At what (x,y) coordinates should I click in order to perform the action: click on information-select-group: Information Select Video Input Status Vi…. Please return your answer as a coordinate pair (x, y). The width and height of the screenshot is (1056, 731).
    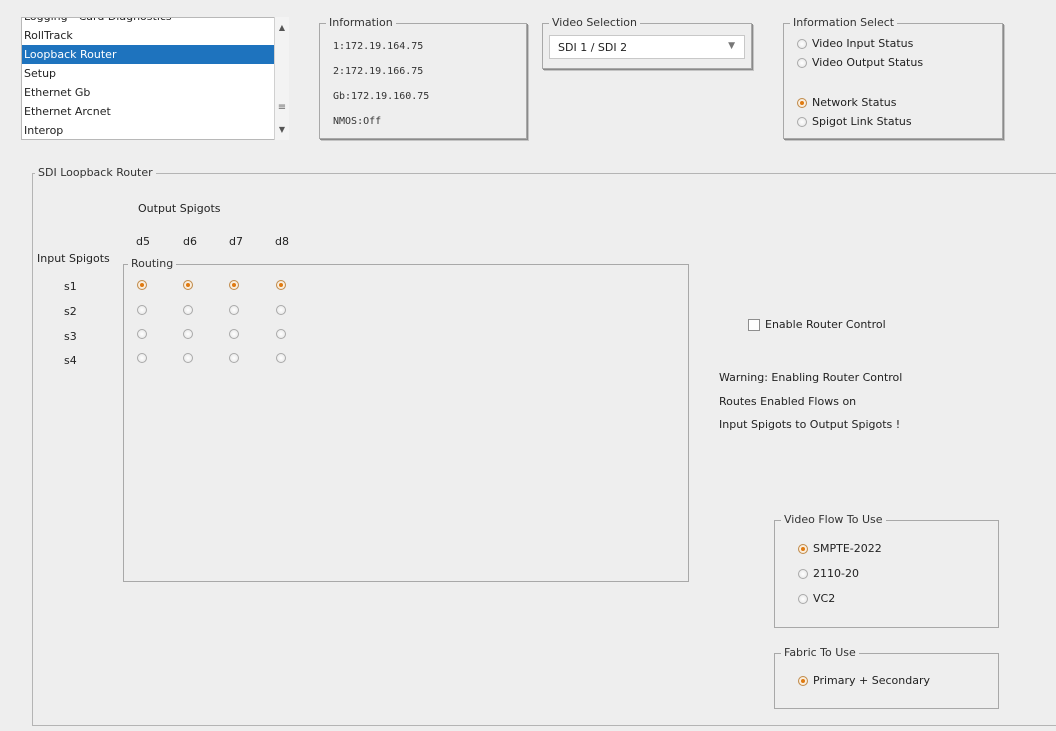
    Looking at the image, I should click on (893, 77).